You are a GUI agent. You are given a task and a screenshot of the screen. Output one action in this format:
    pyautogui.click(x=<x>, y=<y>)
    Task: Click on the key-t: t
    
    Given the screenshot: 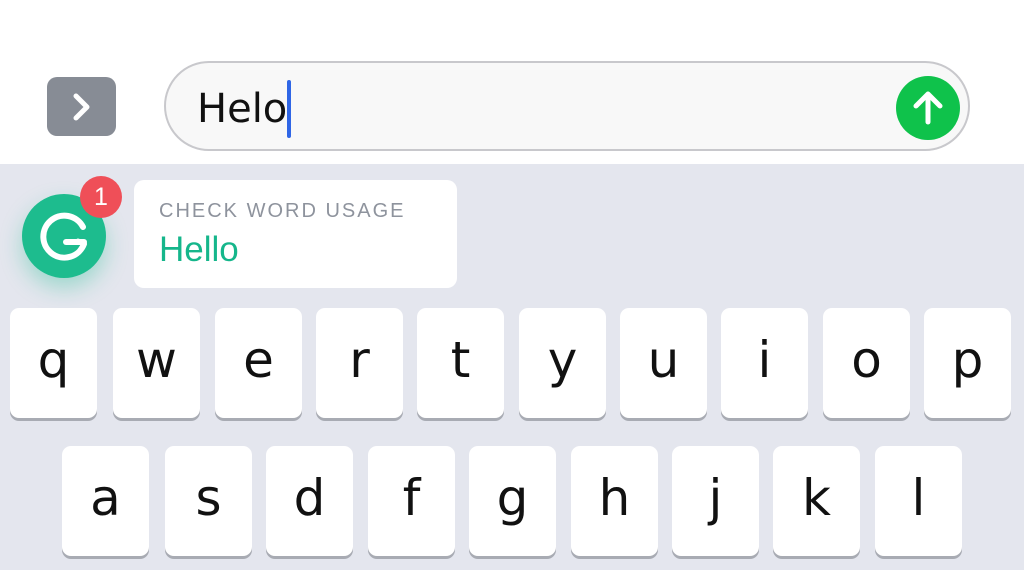 What is the action you would take?
    pyautogui.click(x=460, y=363)
    